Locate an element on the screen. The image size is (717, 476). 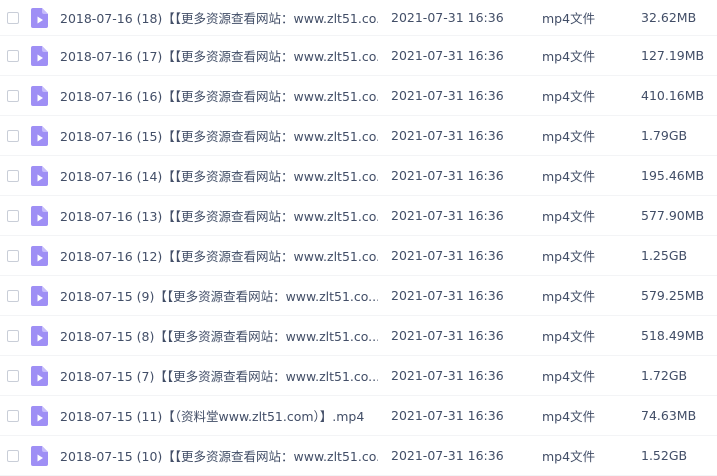
file-size: 1.72GB is located at coordinates (664, 375).